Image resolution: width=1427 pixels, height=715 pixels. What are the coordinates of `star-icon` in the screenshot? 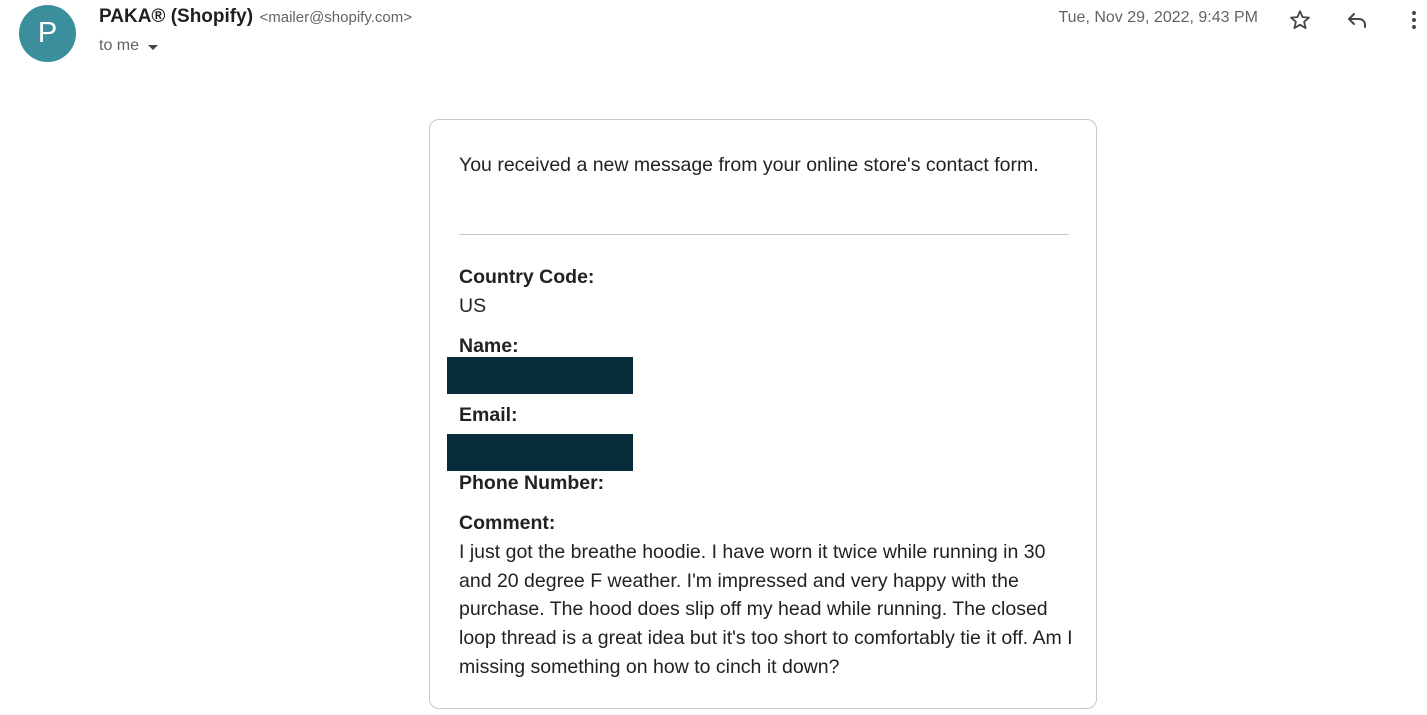 It's located at (1300, 19).